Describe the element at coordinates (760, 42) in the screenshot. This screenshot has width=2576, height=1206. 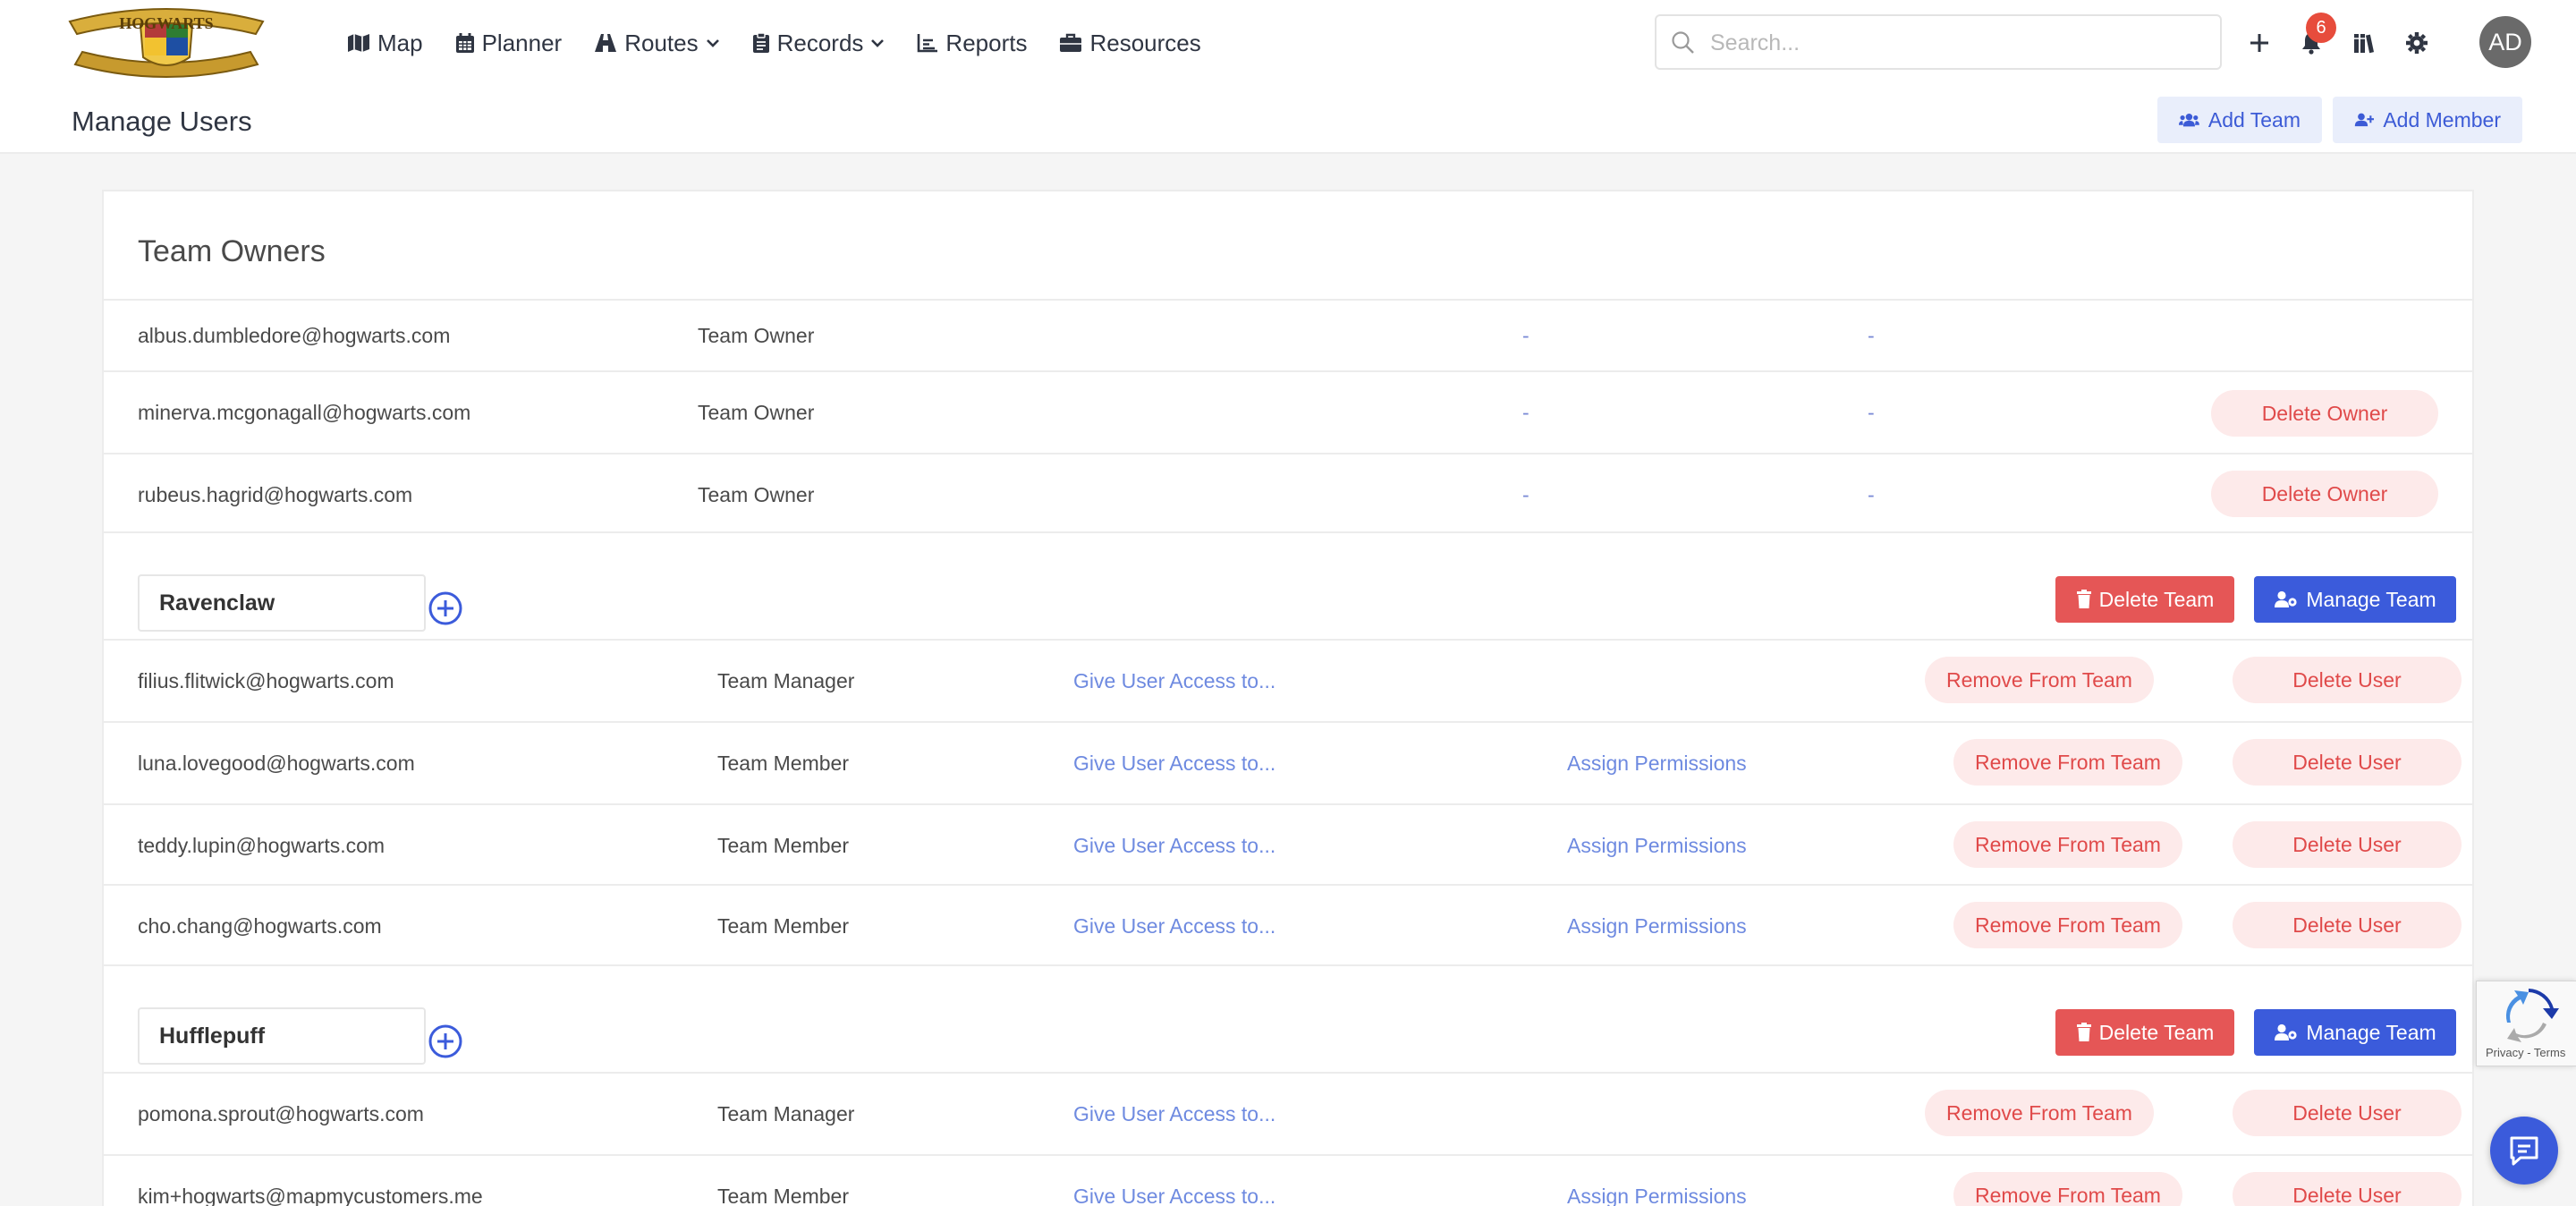
I see `clipboard-icon` at that location.